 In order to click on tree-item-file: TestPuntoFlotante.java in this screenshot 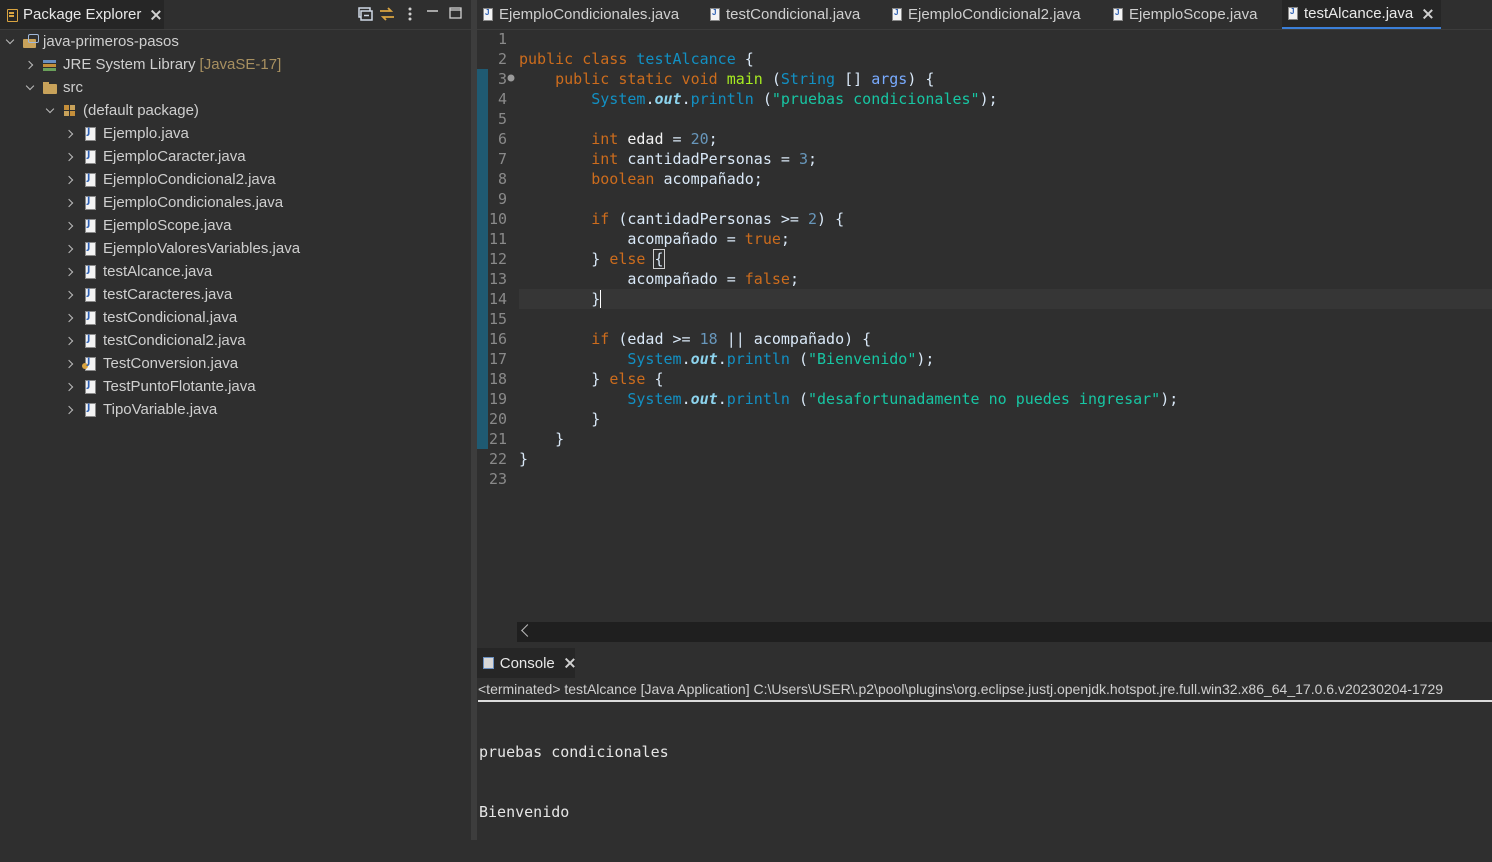, I will do `click(235, 386)`.